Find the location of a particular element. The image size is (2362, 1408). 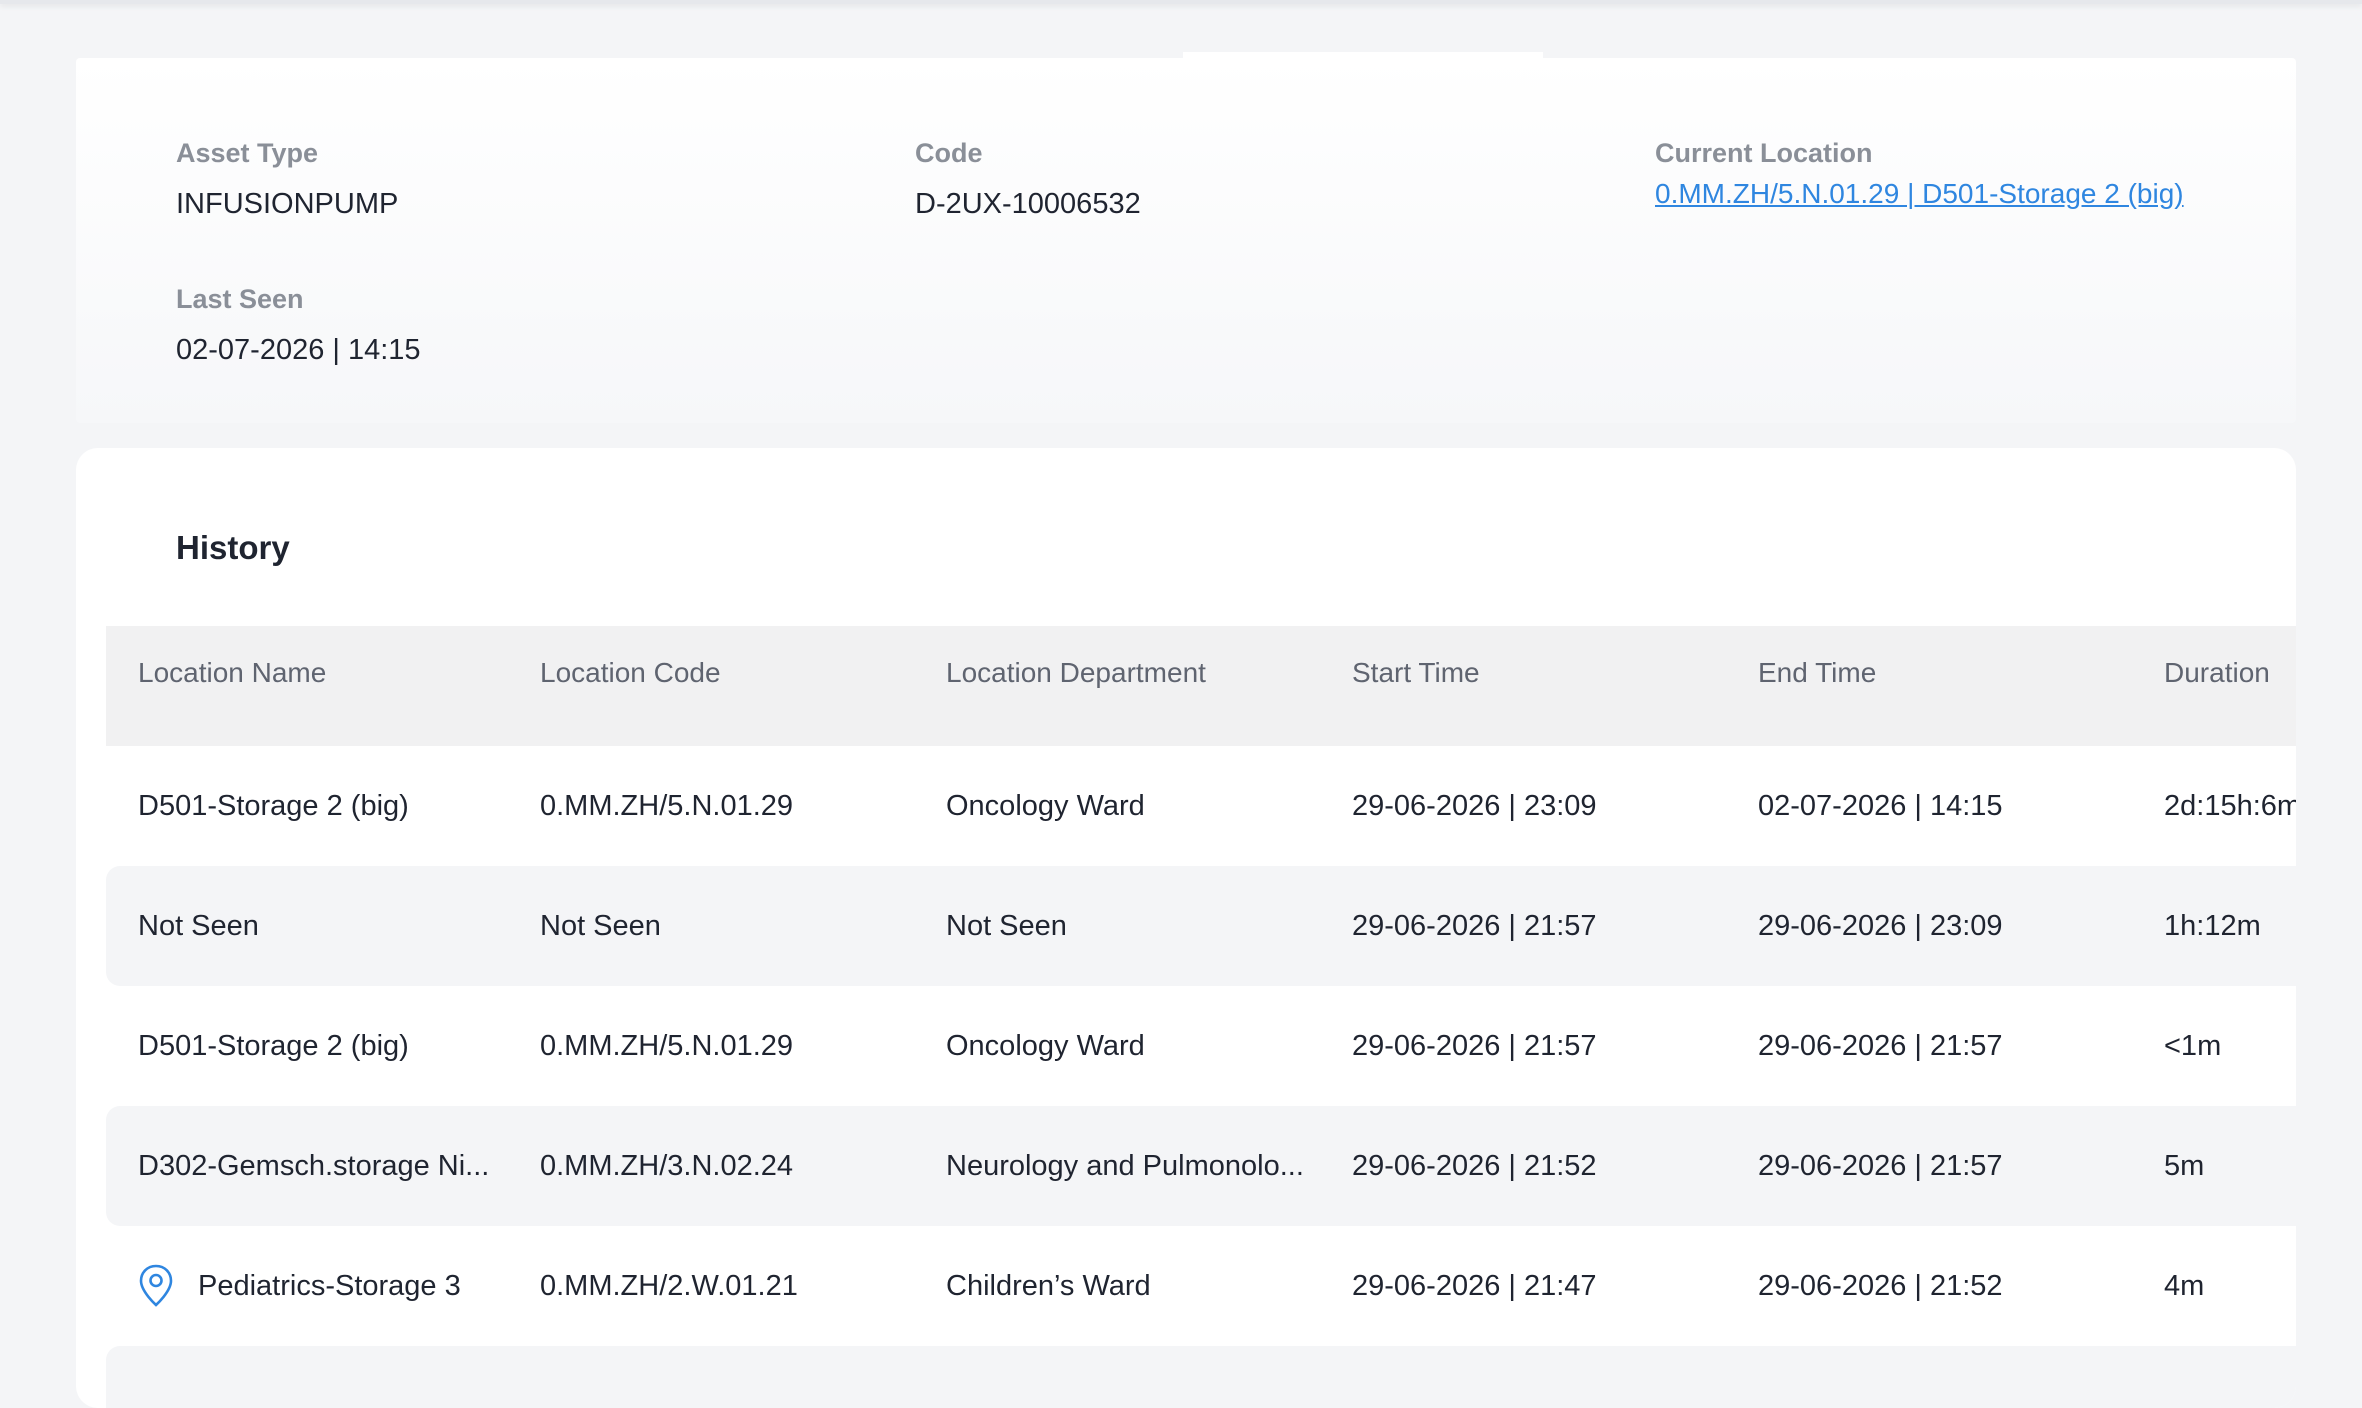

code-value: D-2UX-10006532 is located at coordinates (1028, 204).